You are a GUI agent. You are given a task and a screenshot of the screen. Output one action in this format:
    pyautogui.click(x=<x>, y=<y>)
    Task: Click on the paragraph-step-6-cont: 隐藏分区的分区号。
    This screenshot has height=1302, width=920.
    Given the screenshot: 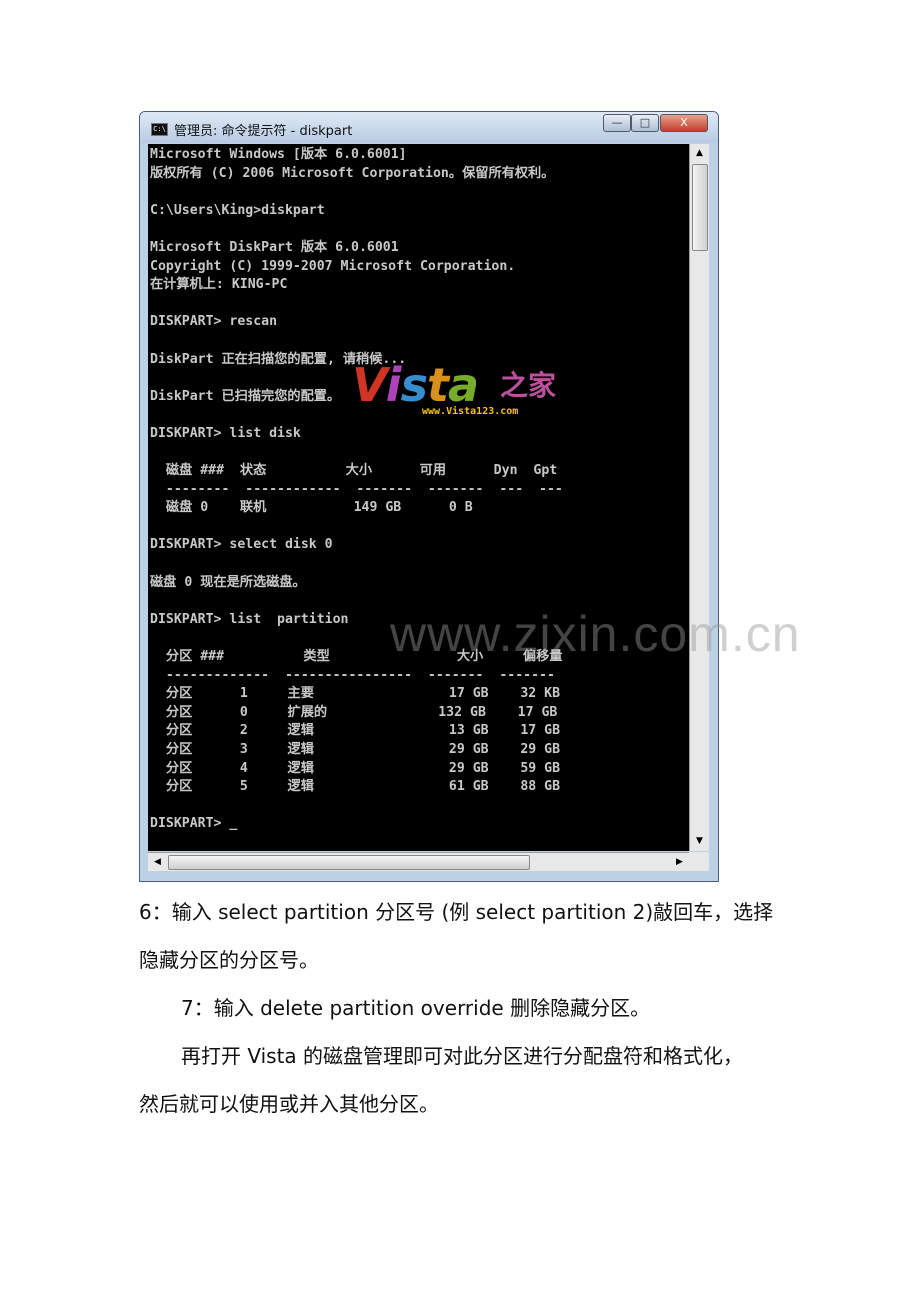 What is the action you would take?
    pyautogui.click(x=229, y=960)
    